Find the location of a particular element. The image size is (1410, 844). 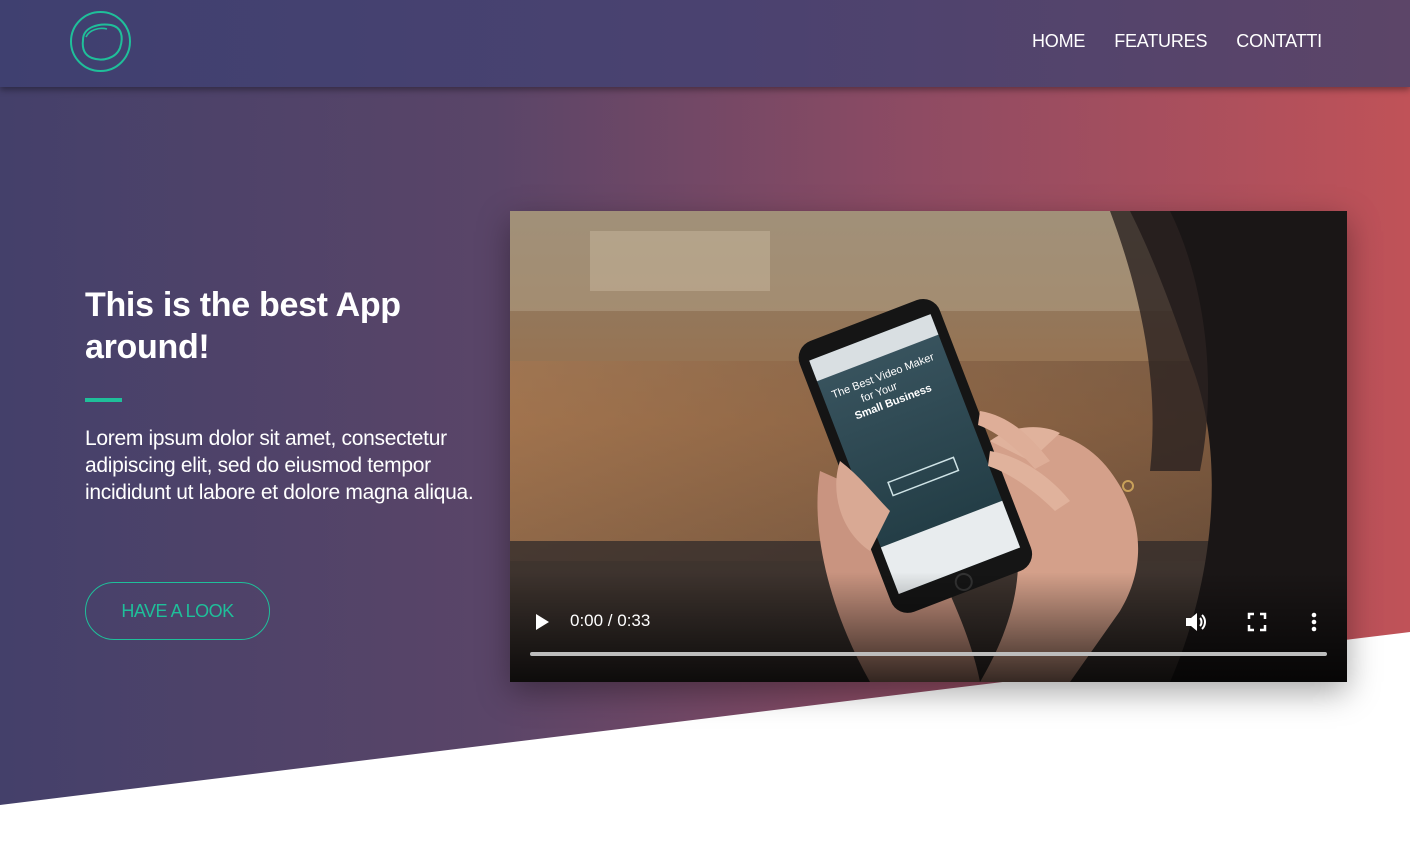

nav-home-link: HOME is located at coordinates (1058, 41).